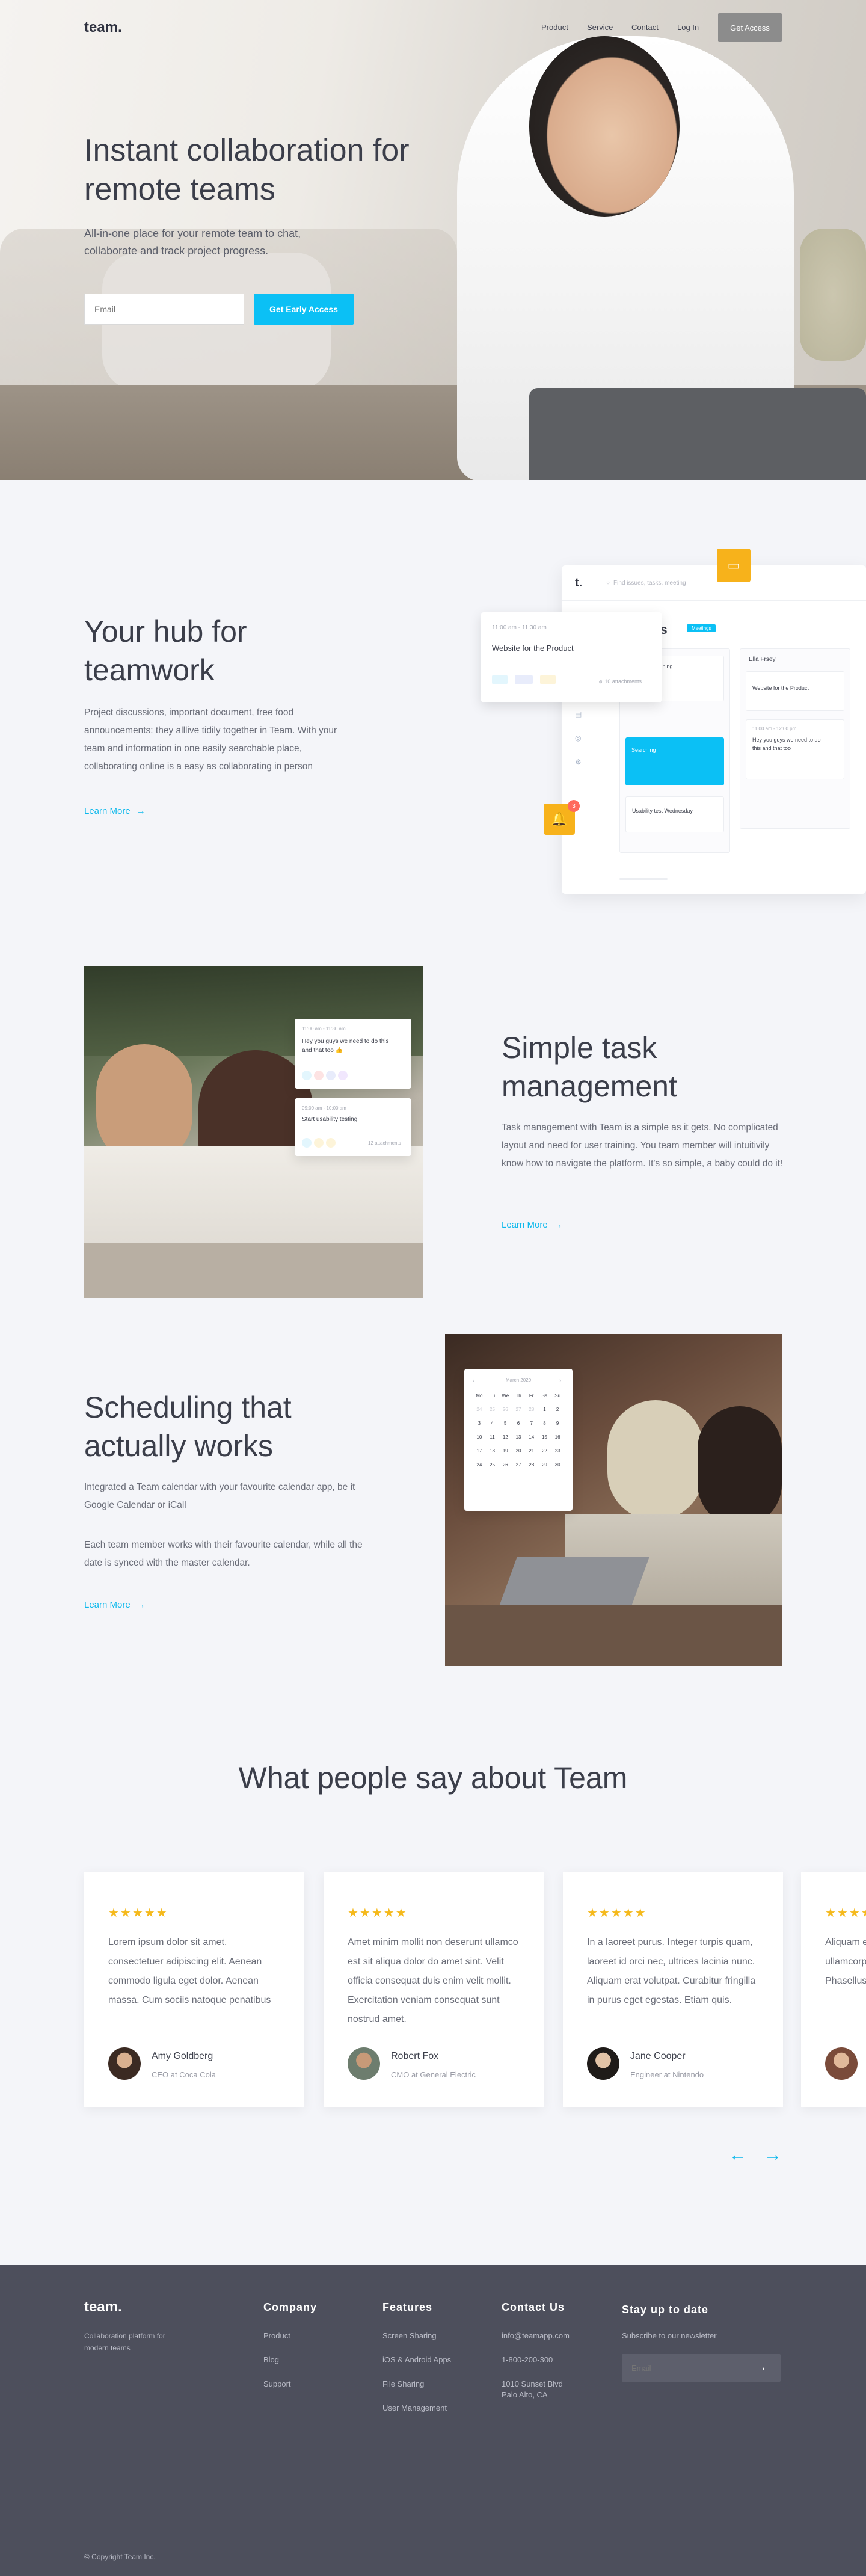  Describe the element at coordinates (701, 628) in the screenshot. I see `board-badge: Meetings` at that location.